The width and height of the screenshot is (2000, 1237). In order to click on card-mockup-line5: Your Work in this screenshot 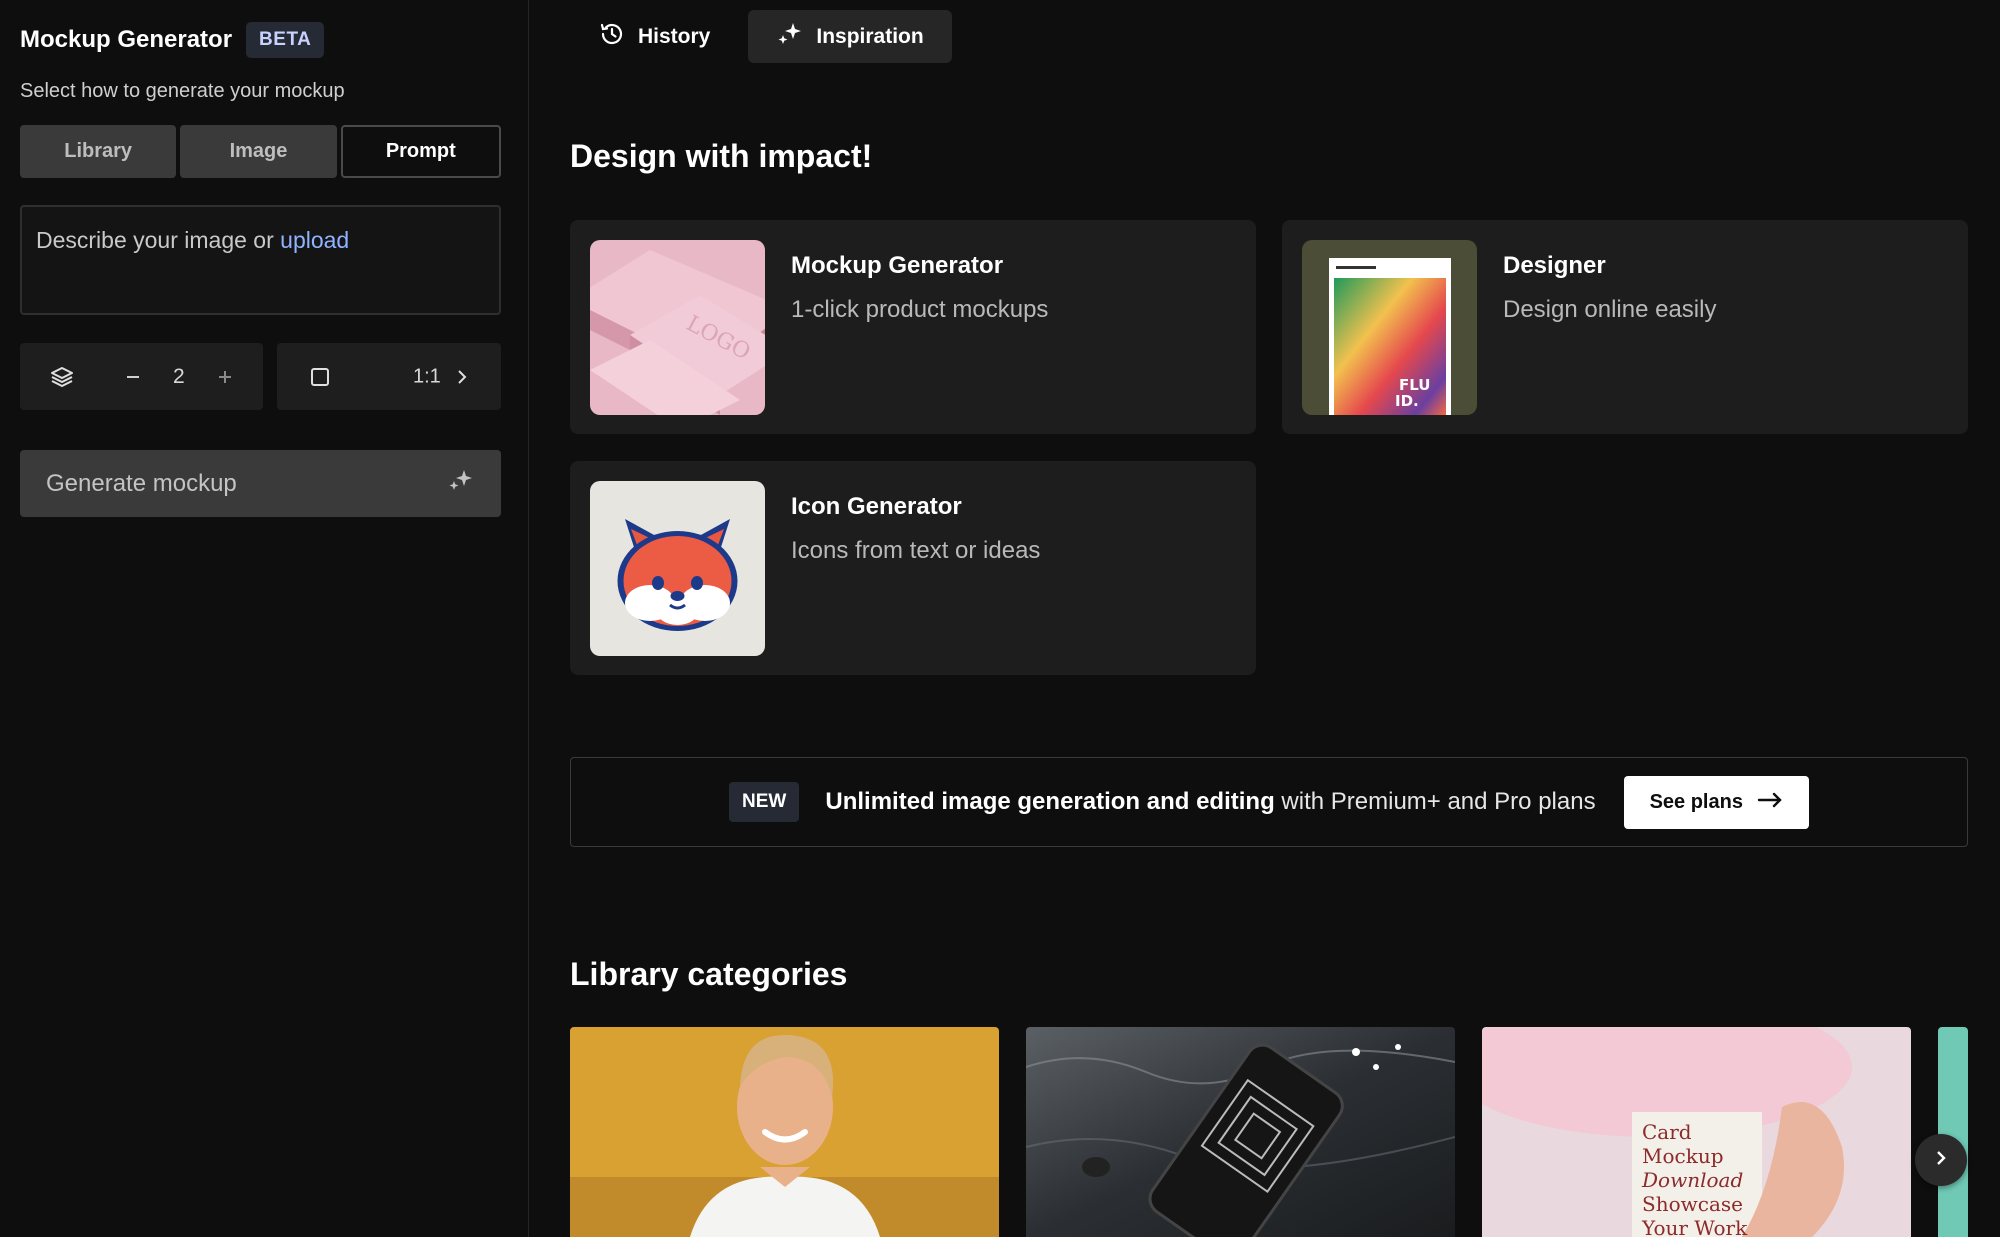, I will do `click(1694, 1226)`.